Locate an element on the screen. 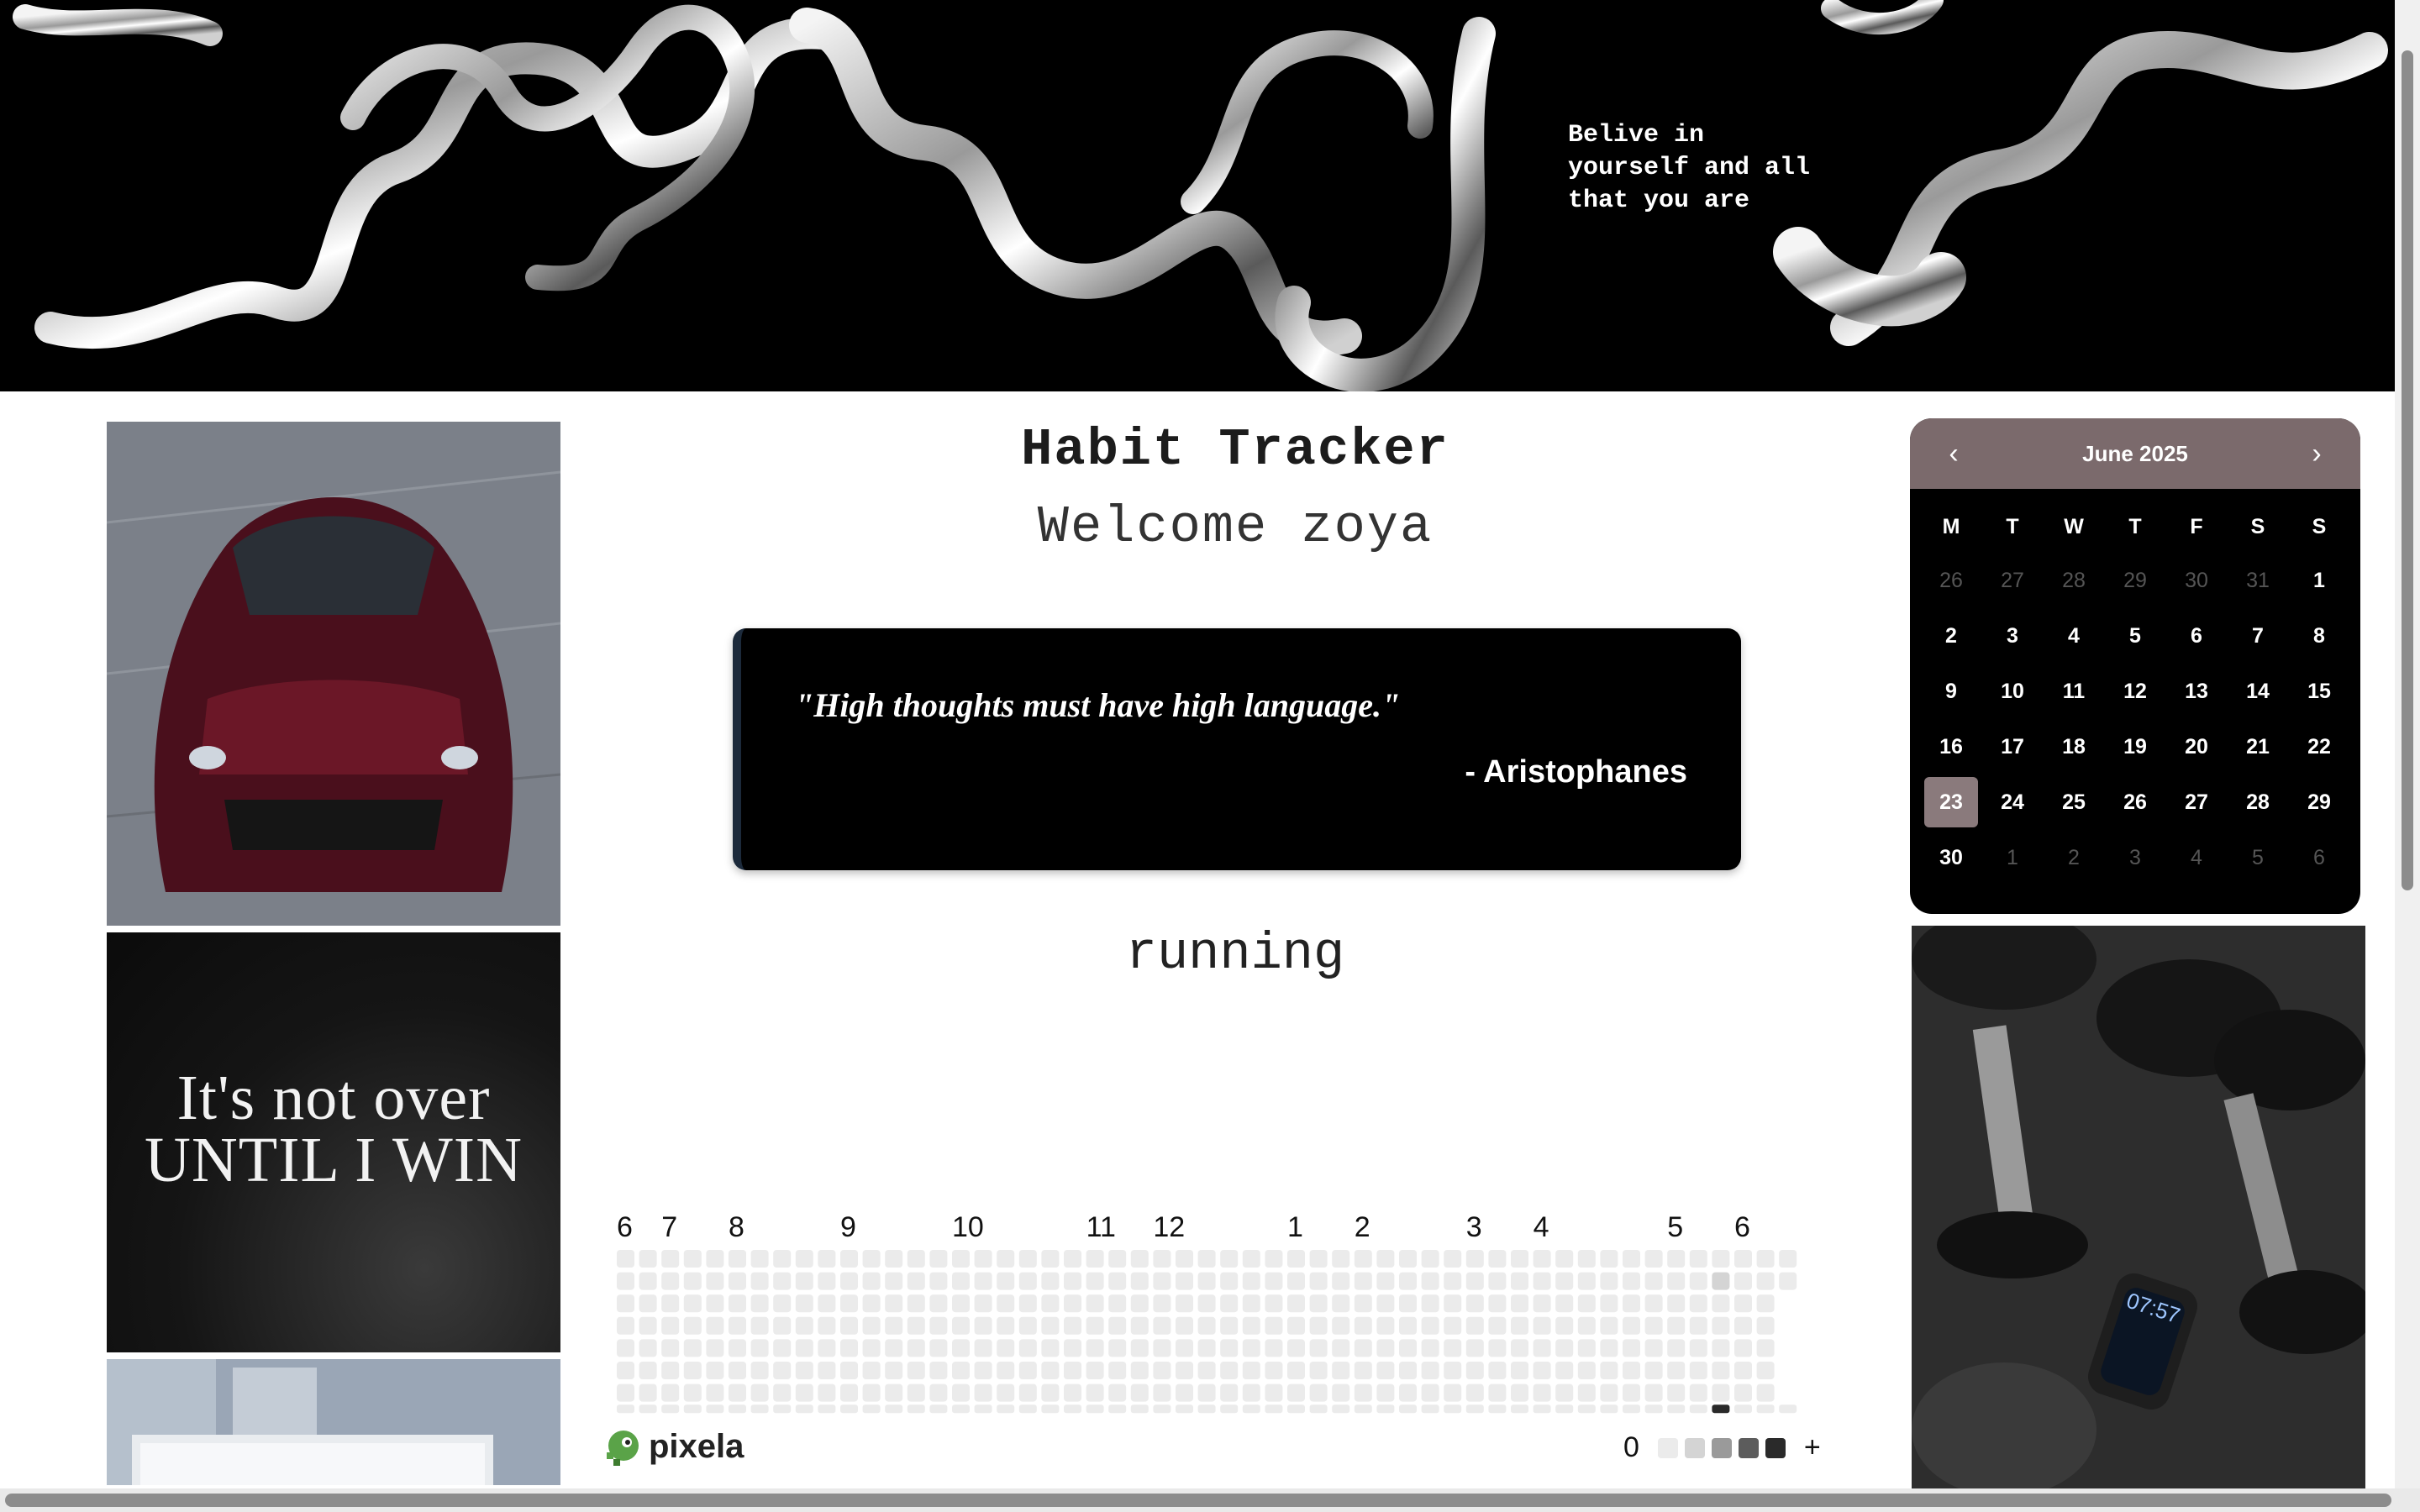 Image resolution: width=2420 pixels, height=1512 pixels. calendar-day: 25 is located at coordinates (2074, 802).